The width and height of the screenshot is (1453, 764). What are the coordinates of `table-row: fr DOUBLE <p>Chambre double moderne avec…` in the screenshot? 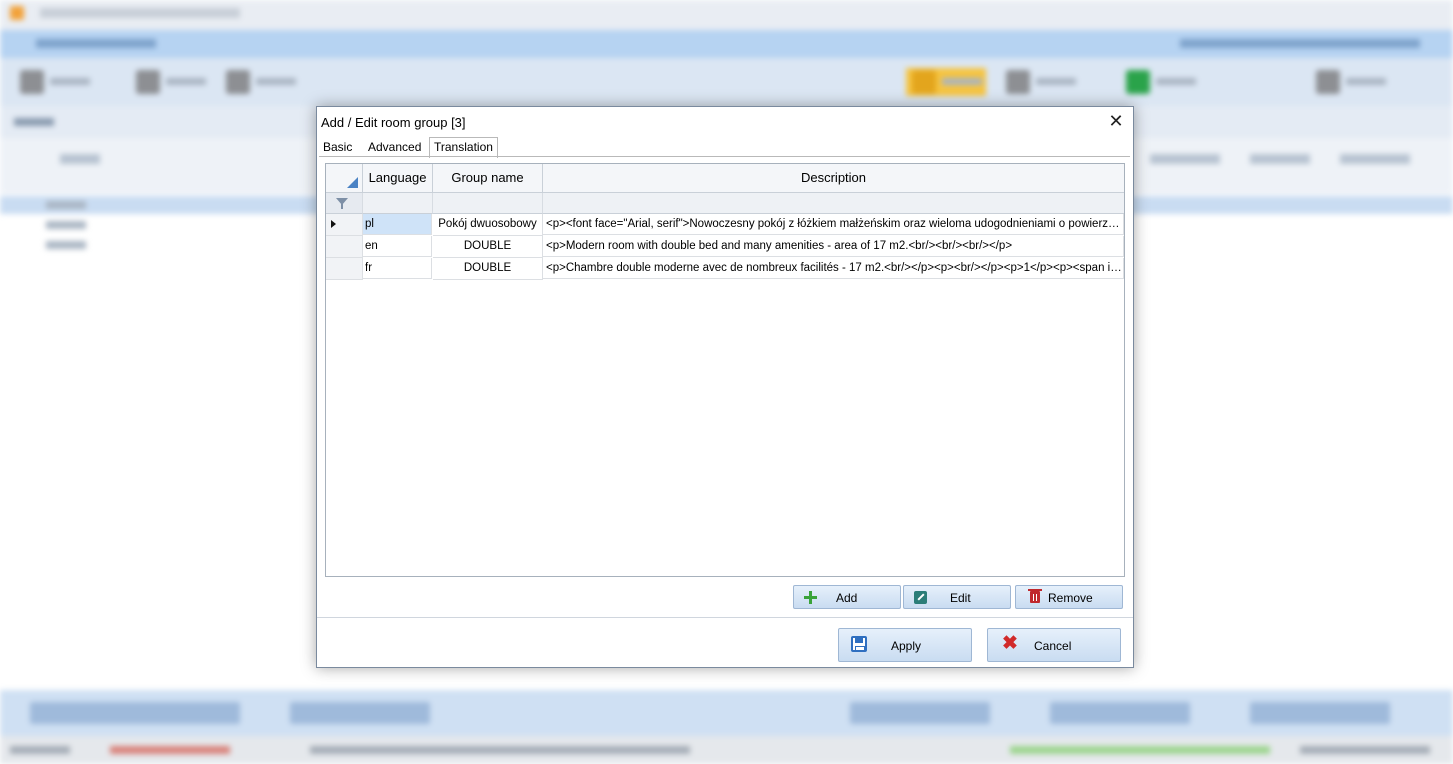 It's located at (725, 269).